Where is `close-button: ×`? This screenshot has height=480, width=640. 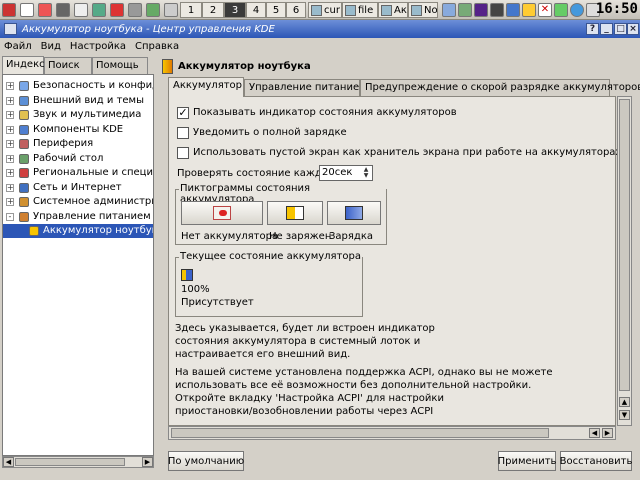
close-button: × is located at coordinates (633, 29).